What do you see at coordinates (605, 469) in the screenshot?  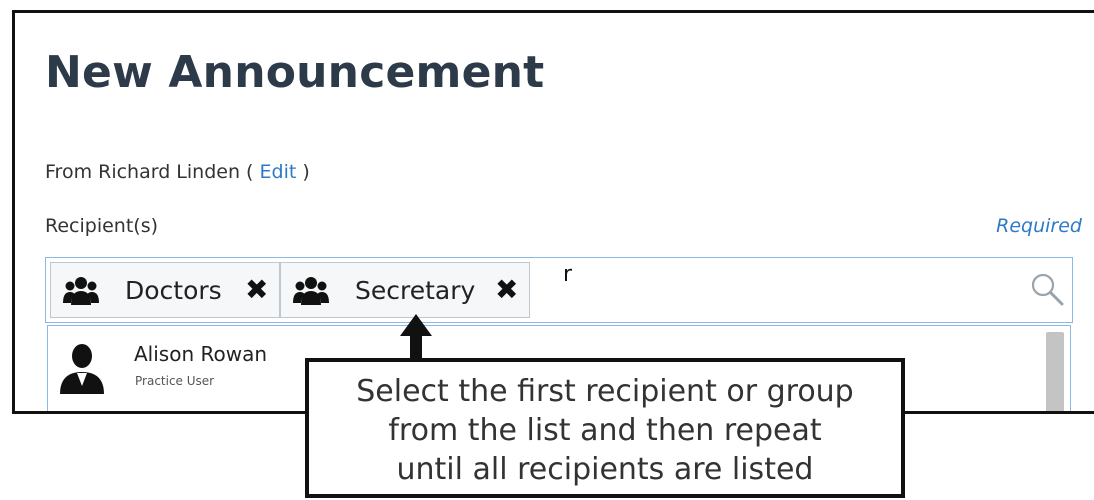 I see `callout-line: until all recipients are listed` at bounding box center [605, 469].